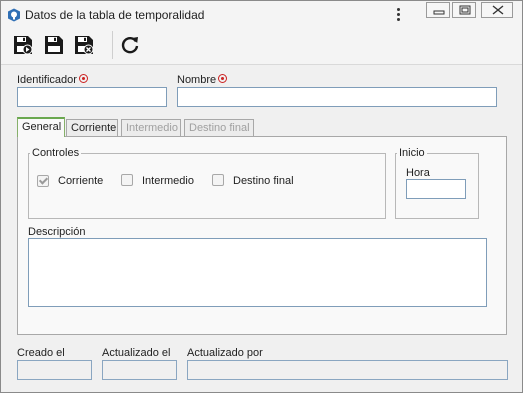  I want to click on destino-final-checkbox, so click(218, 180).